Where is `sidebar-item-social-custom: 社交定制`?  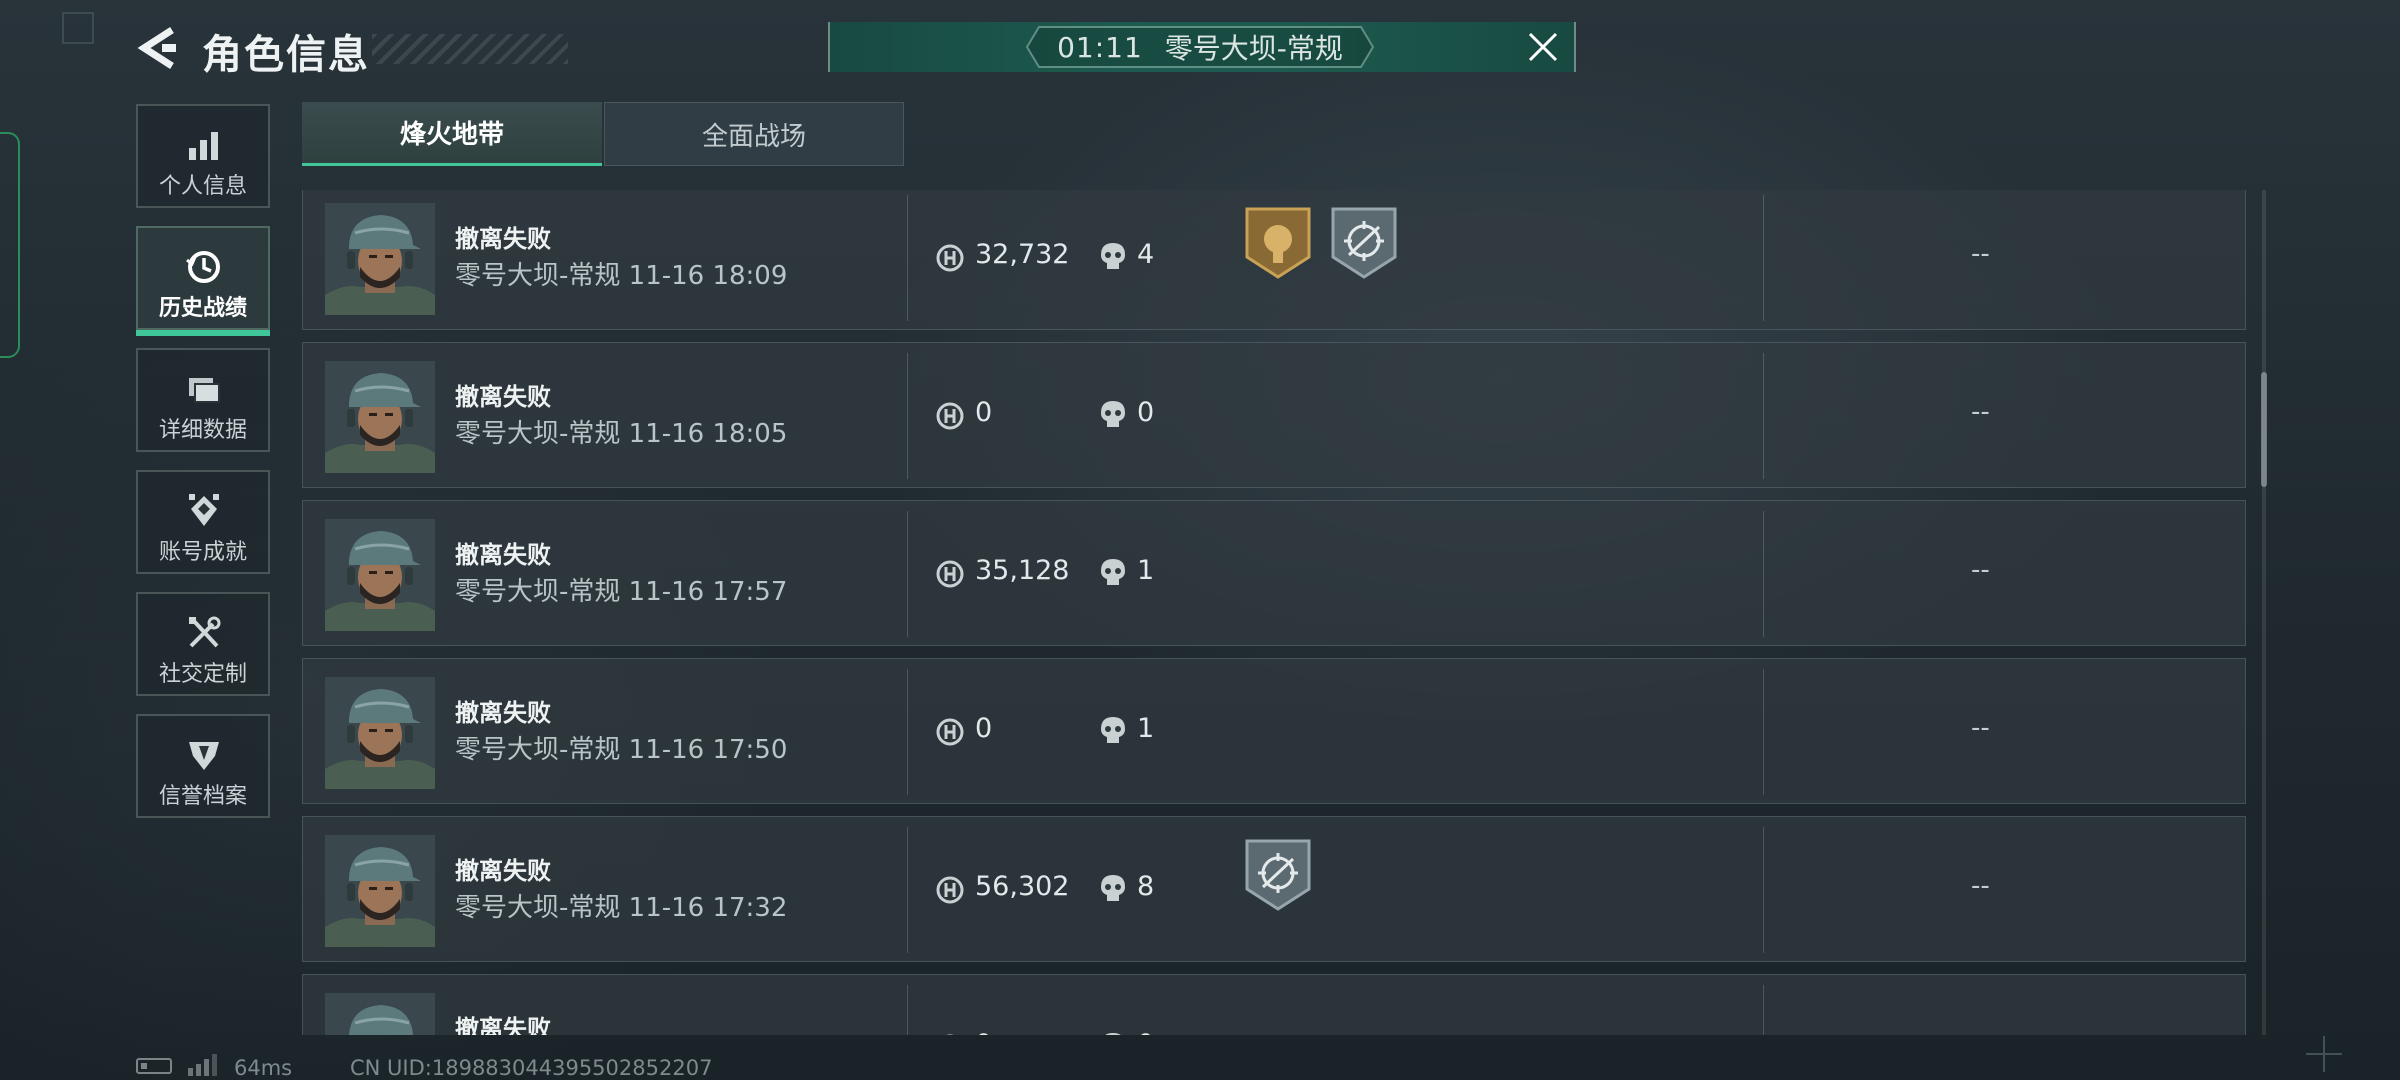
sidebar-item-social-custom: 社交定制 is located at coordinates (203, 644).